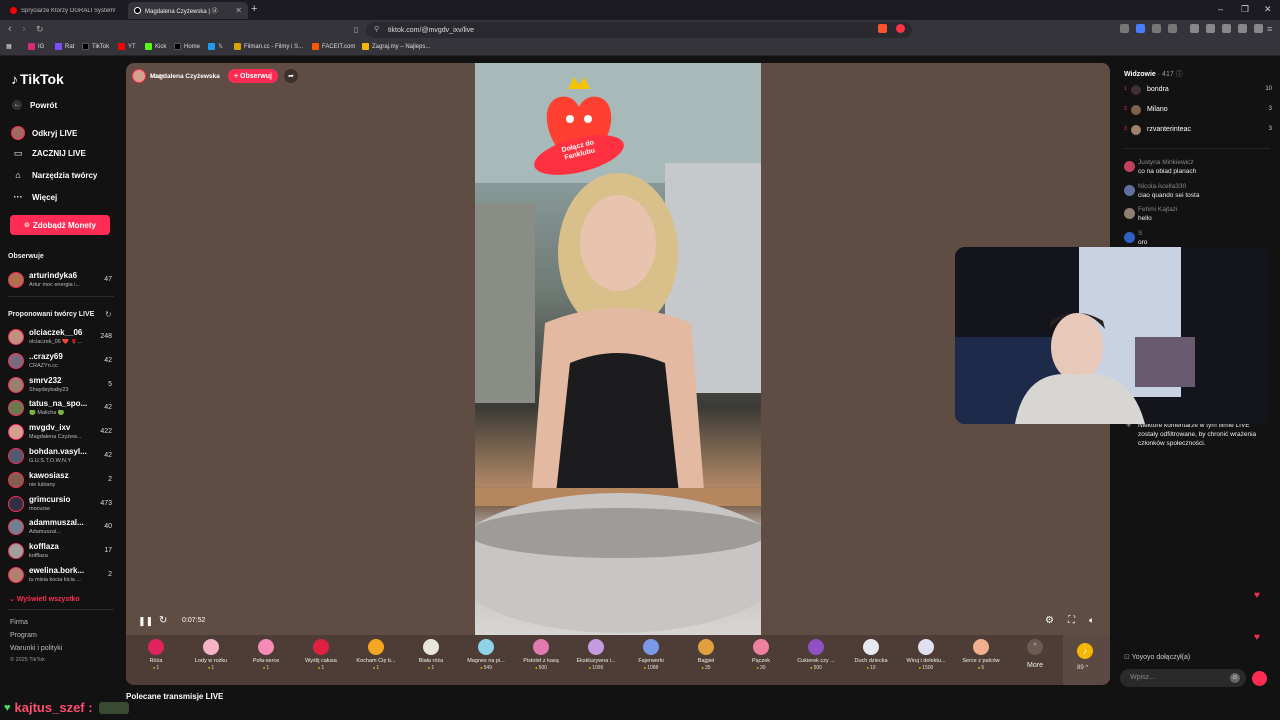  Describe the element at coordinates (61, 433) in the screenshot. I see `suggested-creator: mvgdv_ixv Magdalena Czyżew... 422` at that location.